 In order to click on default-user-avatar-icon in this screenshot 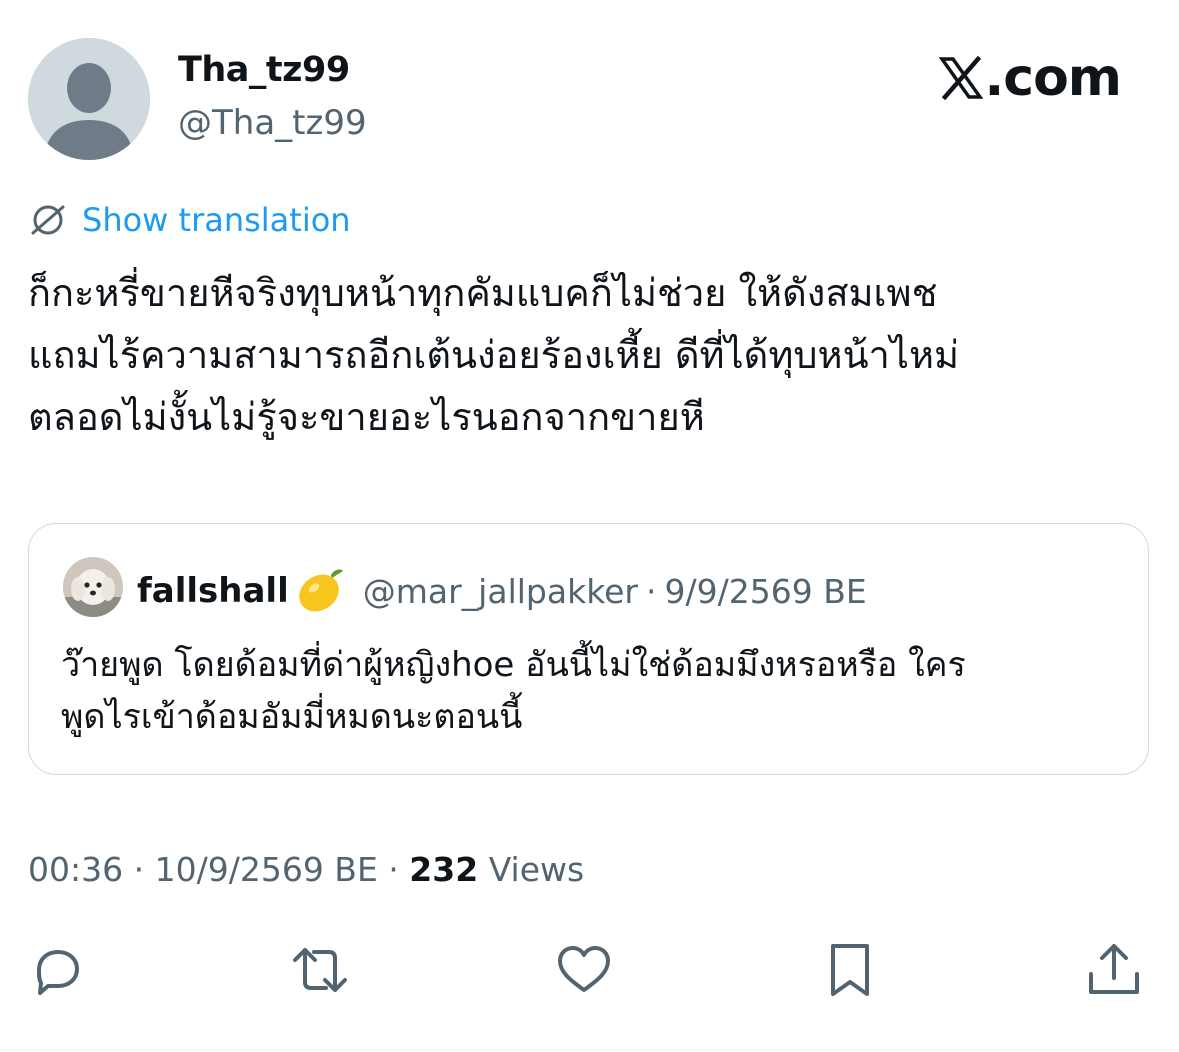, I will do `click(89, 99)`.